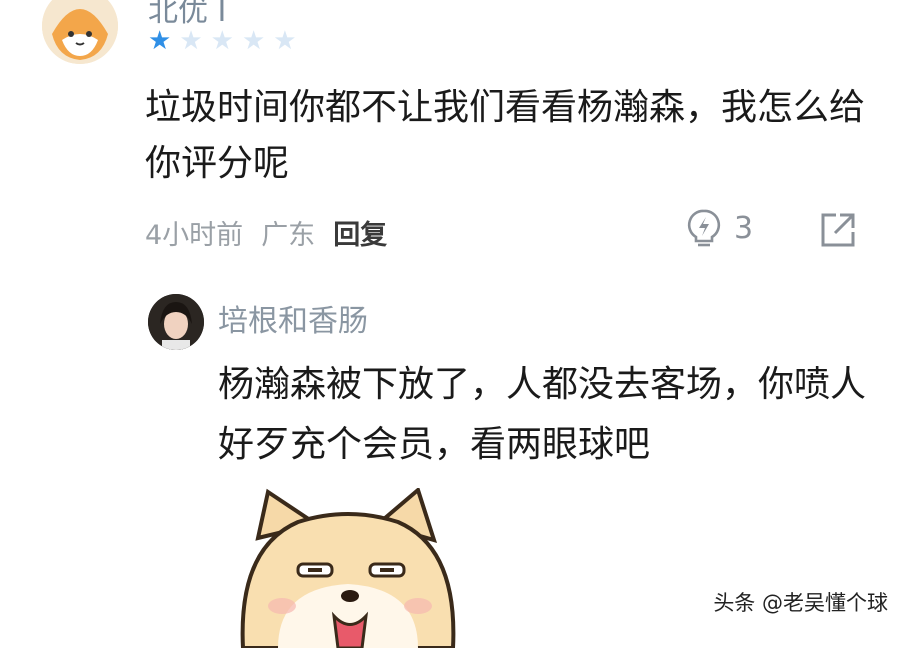 The height and width of the screenshot is (652, 904). I want to click on comment-location: 广东, so click(288, 235).